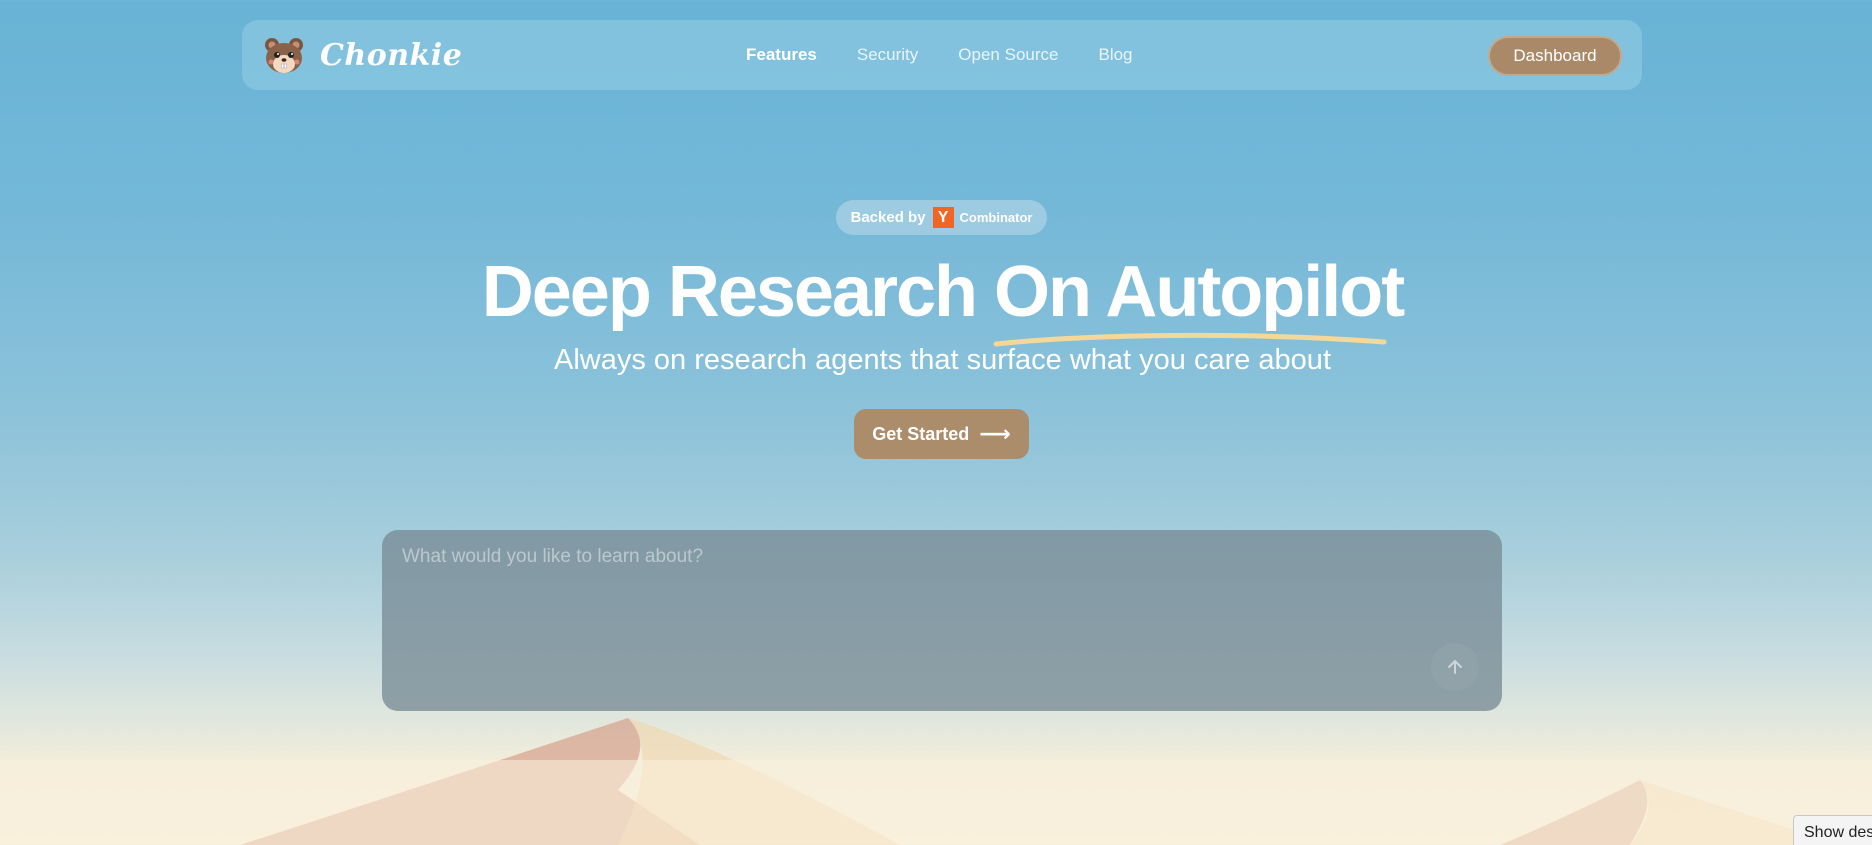 Image resolution: width=1872 pixels, height=845 pixels. I want to click on hamster-logo-icon, so click(284, 55).